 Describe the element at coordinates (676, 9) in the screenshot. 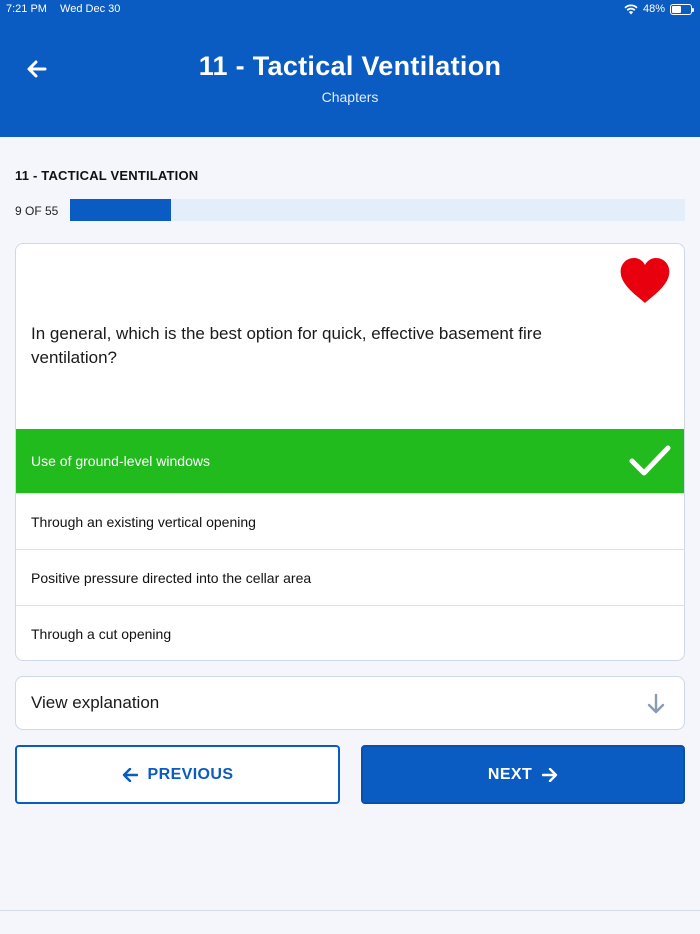

I see `battery-fill` at that location.